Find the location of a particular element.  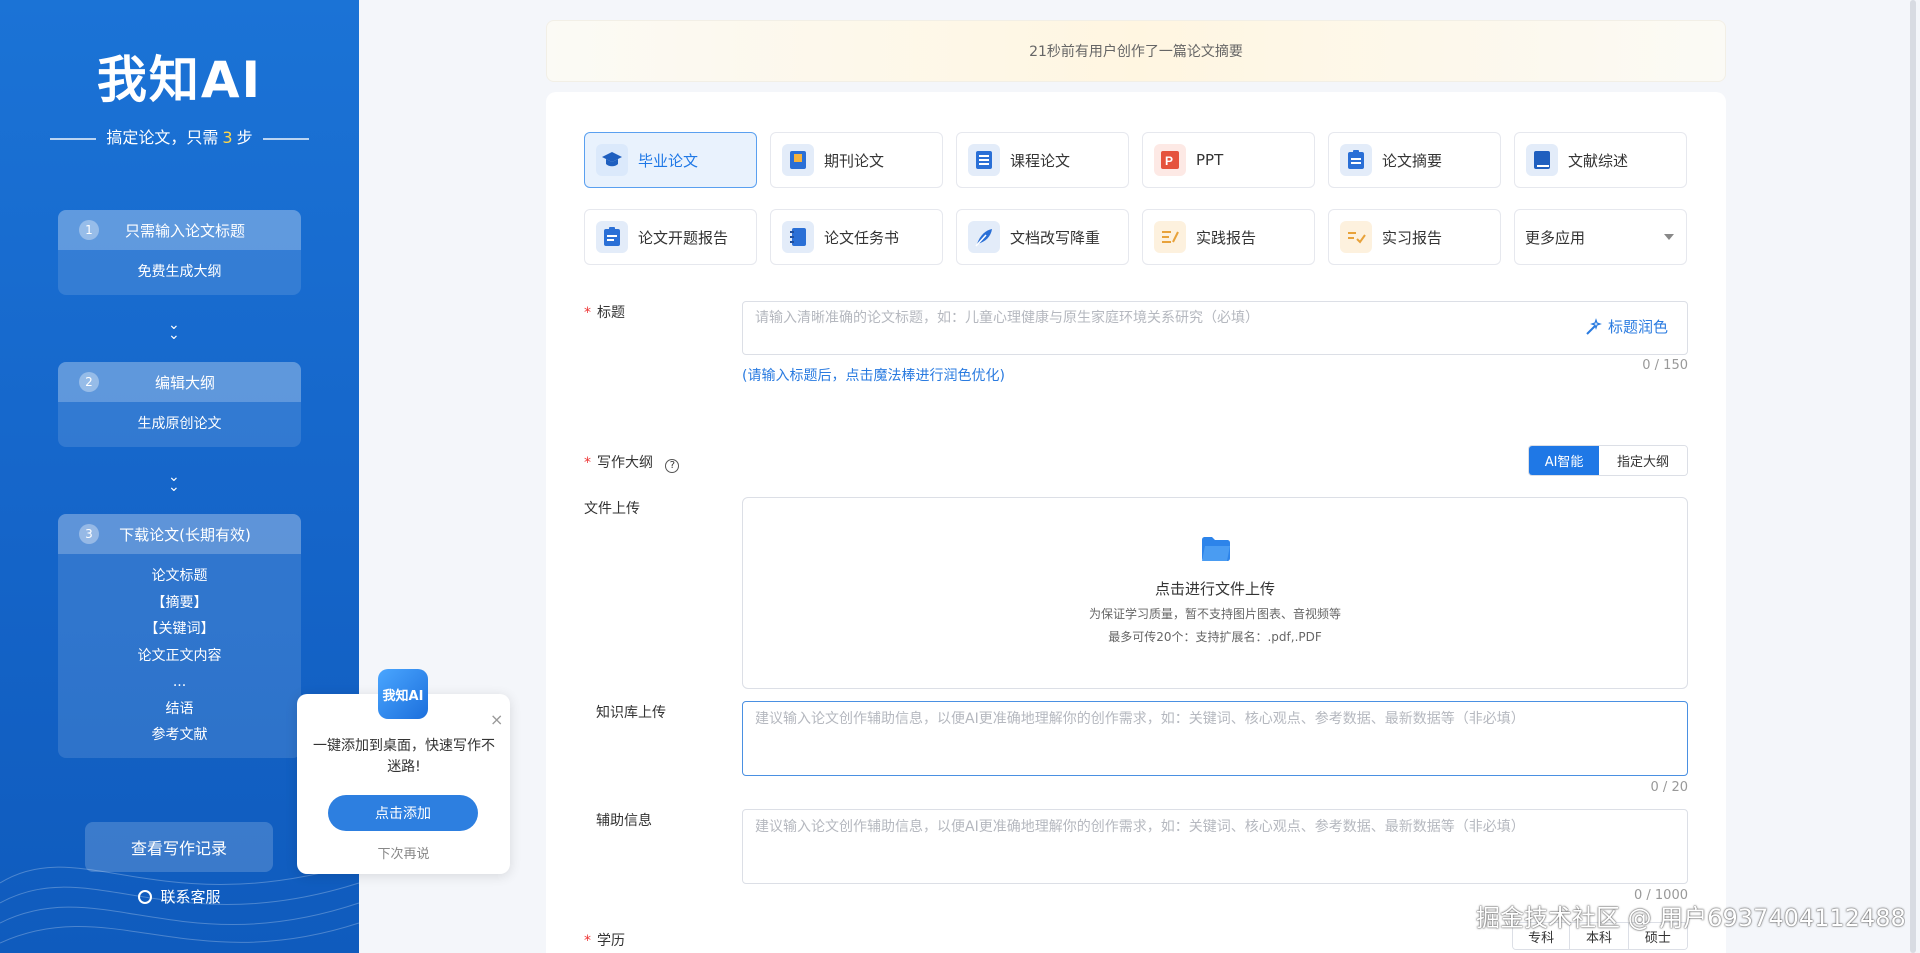

step-item: 论文标题 is located at coordinates (179, 576).